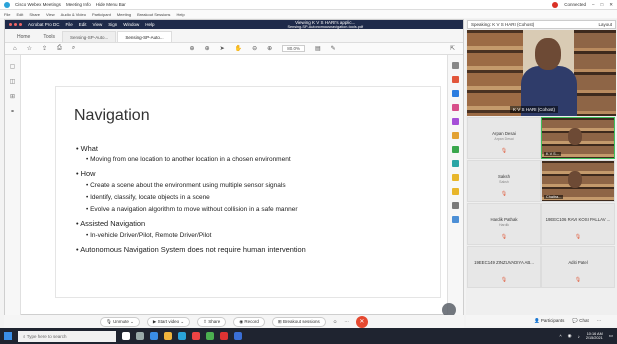 This screenshot has width=617, height=344. Describe the element at coordinates (346, 322) in the screenshot. I see `more-icon: ⋯` at that location.